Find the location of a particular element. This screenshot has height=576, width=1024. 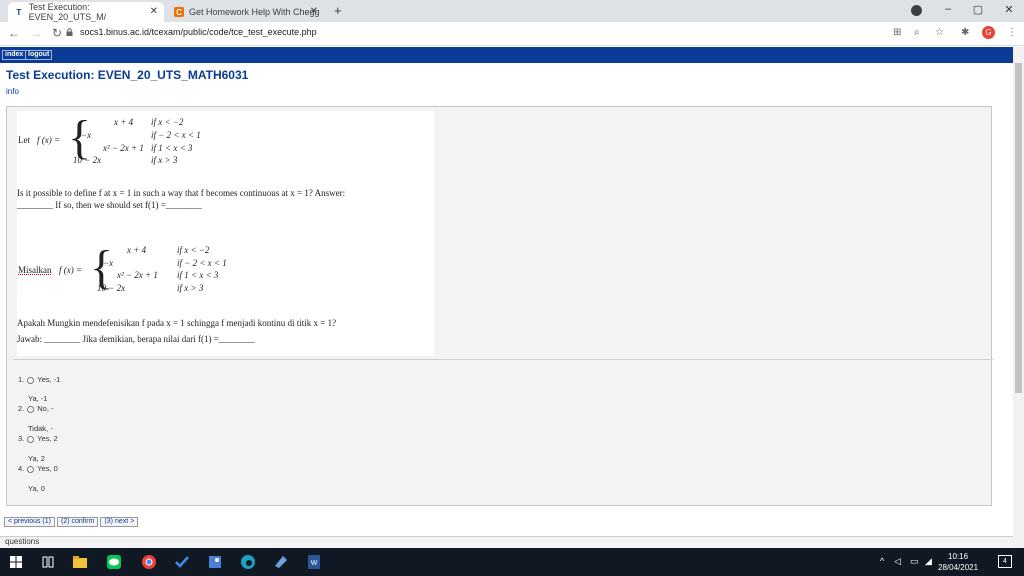

divider is located at coordinates (503, 359).